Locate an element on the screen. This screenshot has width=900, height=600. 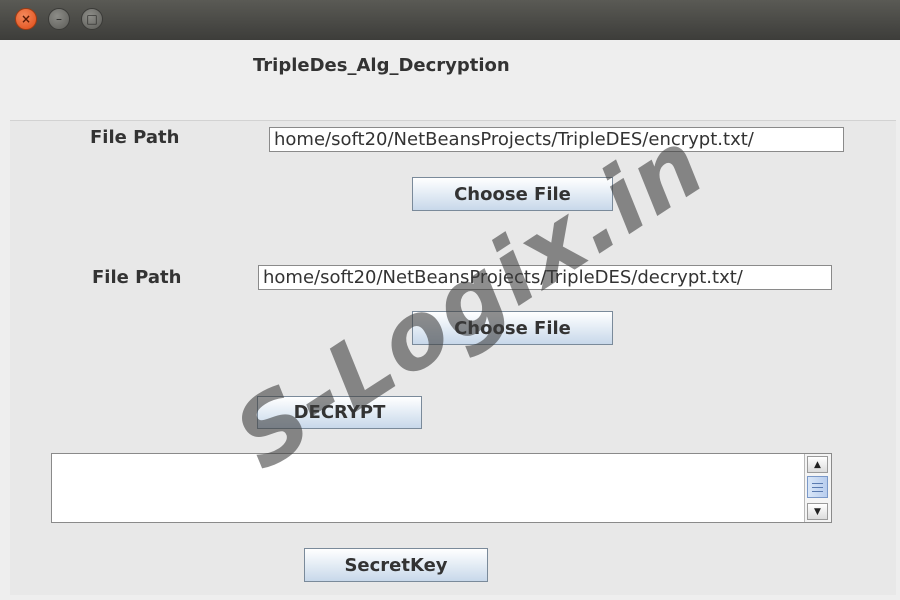
output-text-area: ▲ ▼ is located at coordinates (441, 488).